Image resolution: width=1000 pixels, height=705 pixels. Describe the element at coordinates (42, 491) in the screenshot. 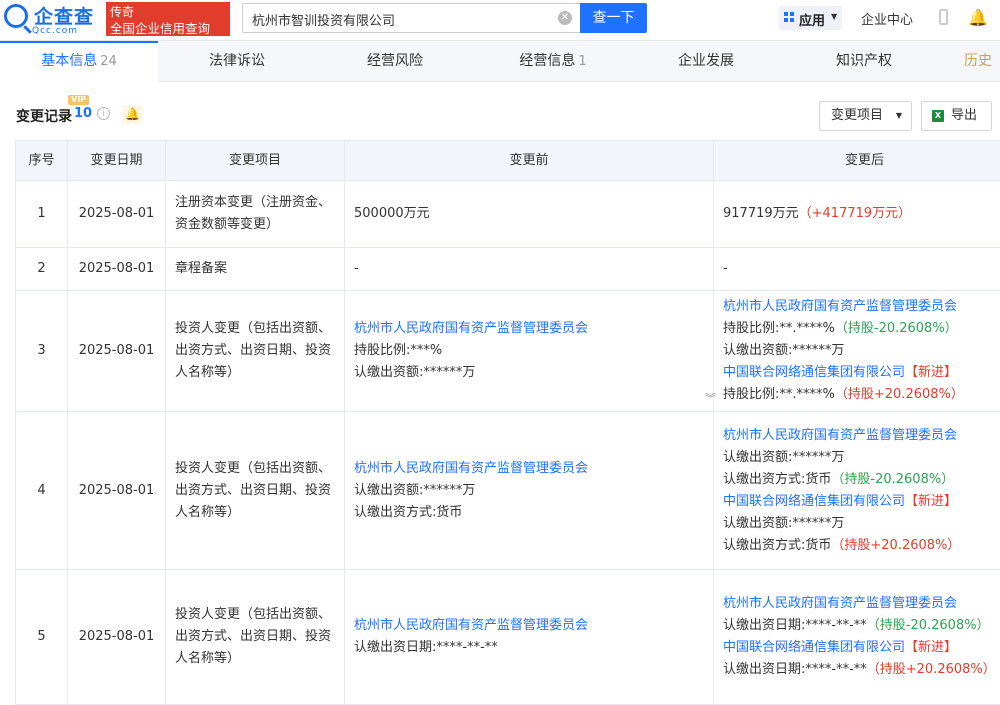

I see `row-no: 4` at that location.